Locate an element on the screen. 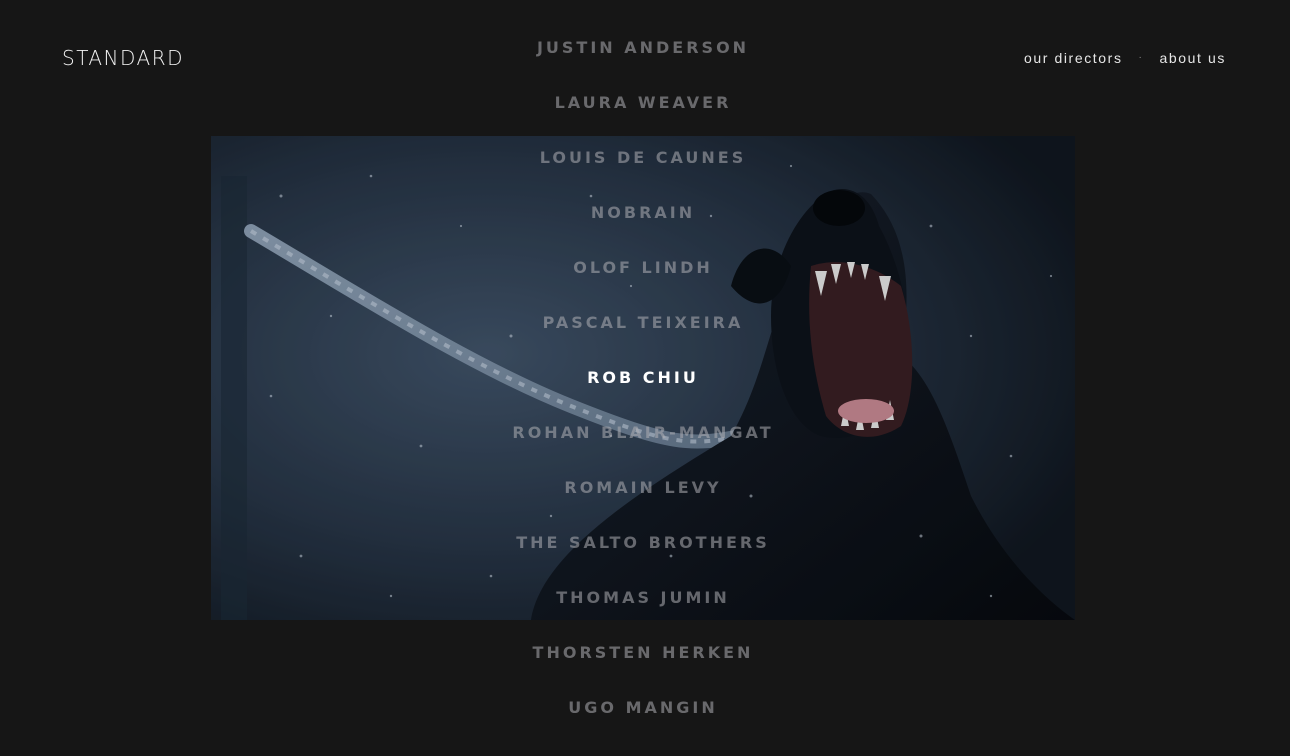 The image size is (1290, 756). director-link: THORSTEN HERKEN is located at coordinates (643, 653).